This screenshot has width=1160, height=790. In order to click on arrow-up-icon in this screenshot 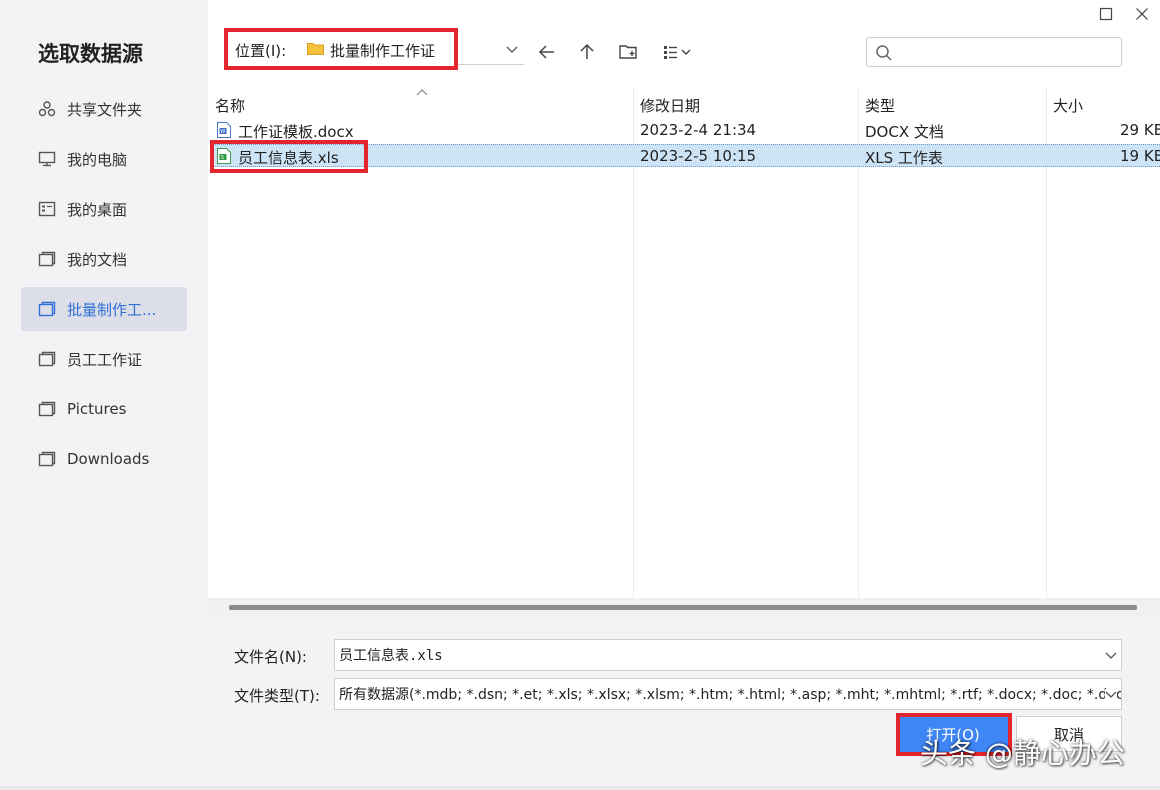, I will do `click(587, 51)`.